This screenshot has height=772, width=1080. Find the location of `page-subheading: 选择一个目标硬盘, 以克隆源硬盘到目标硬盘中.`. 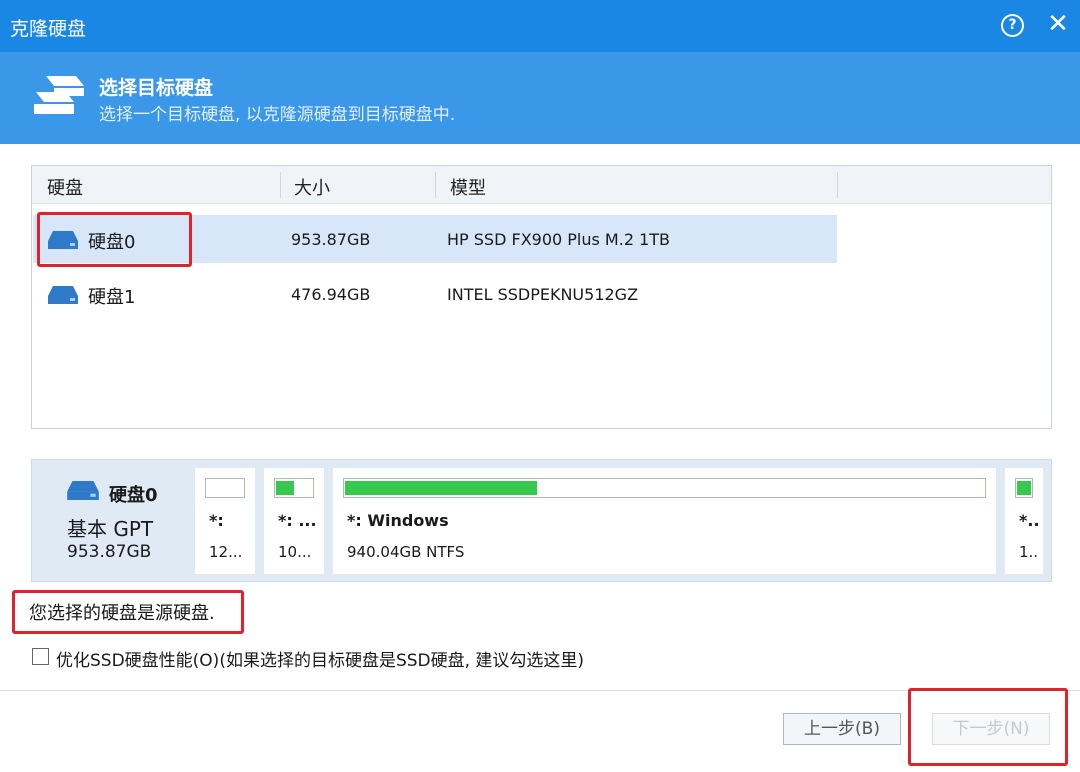

page-subheading: 选择一个目标硬盘, 以克隆源硬盘到目标硬盘中. is located at coordinates (277, 115).